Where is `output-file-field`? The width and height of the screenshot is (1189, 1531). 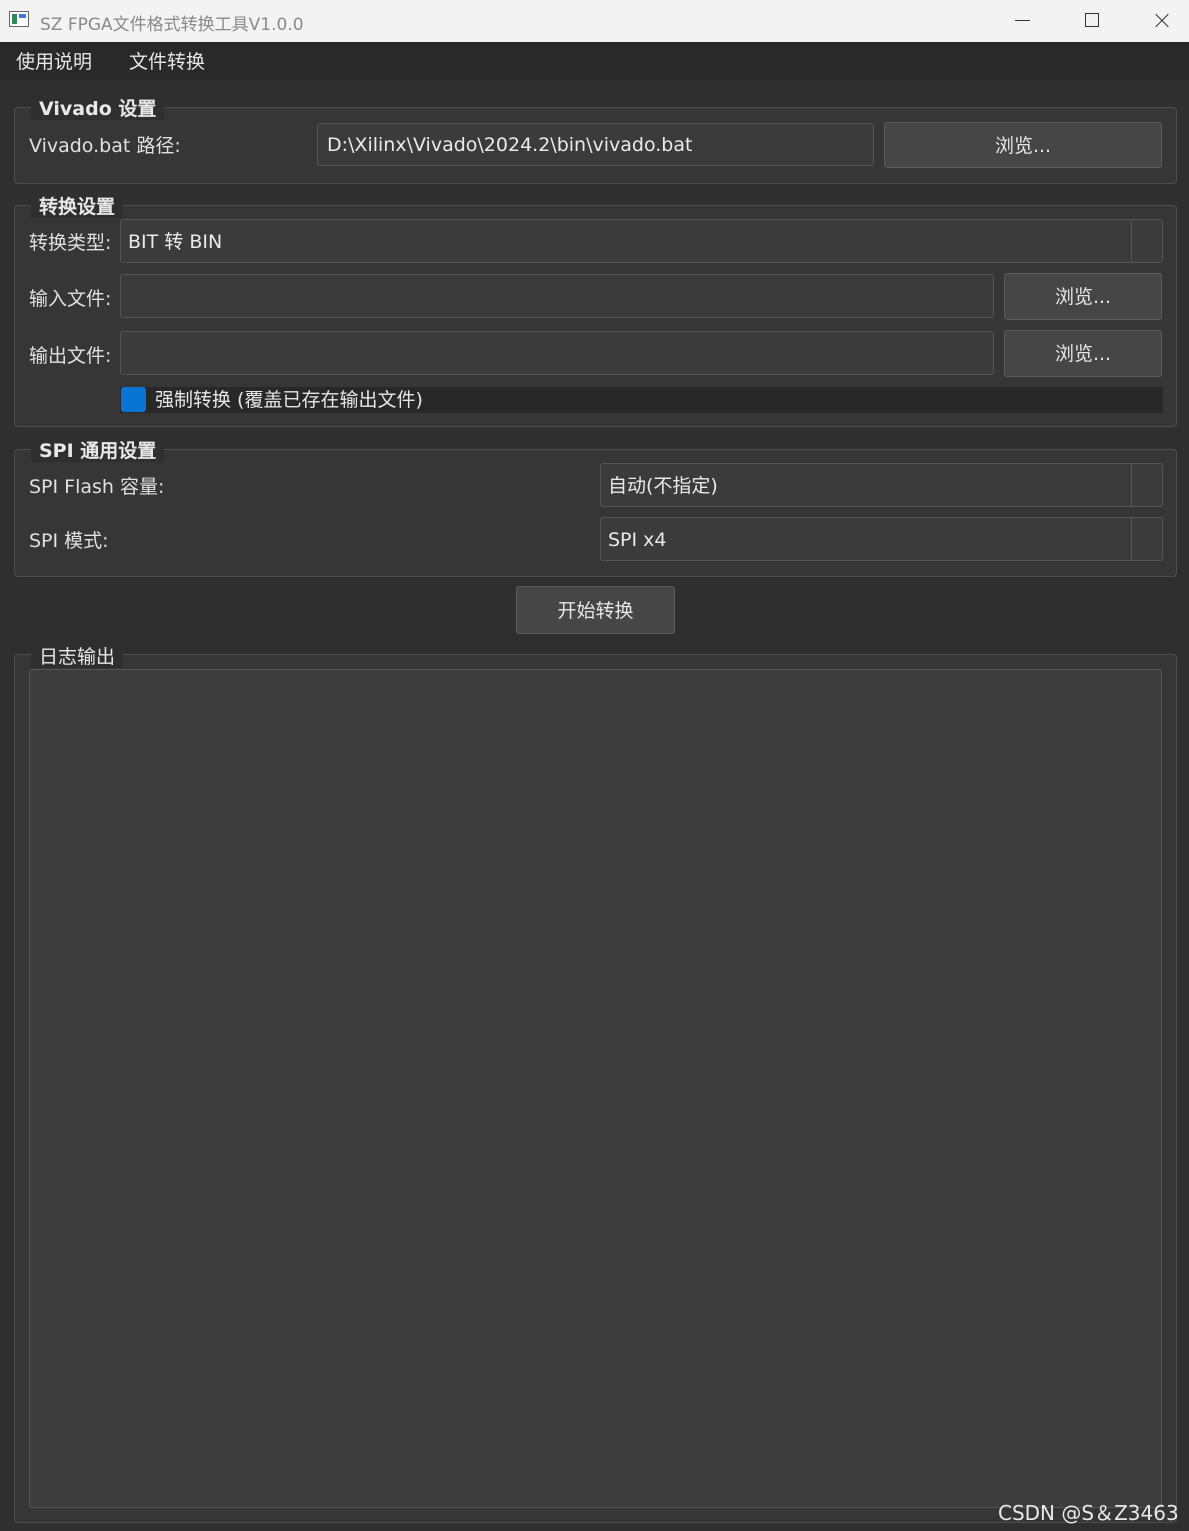
output-file-field is located at coordinates (557, 353).